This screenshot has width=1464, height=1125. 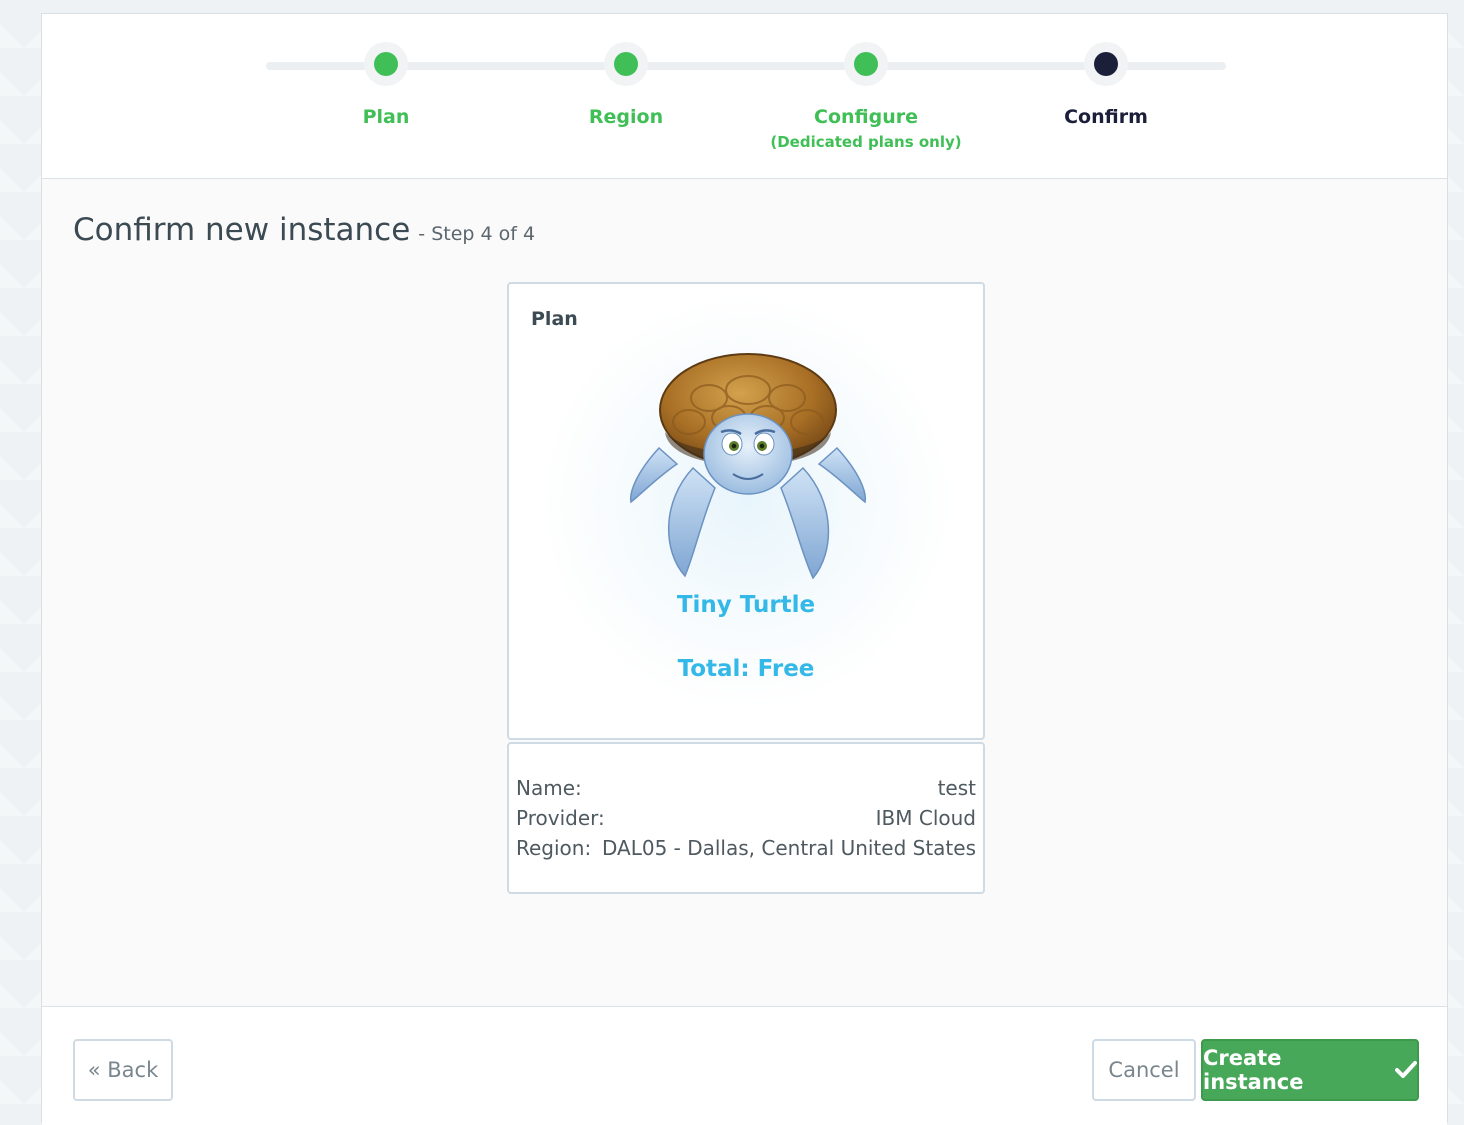 What do you see at coordinates (123, 1070) in the screenshot?
I see `back-button: « Back` at bounding box center [123, 1070].